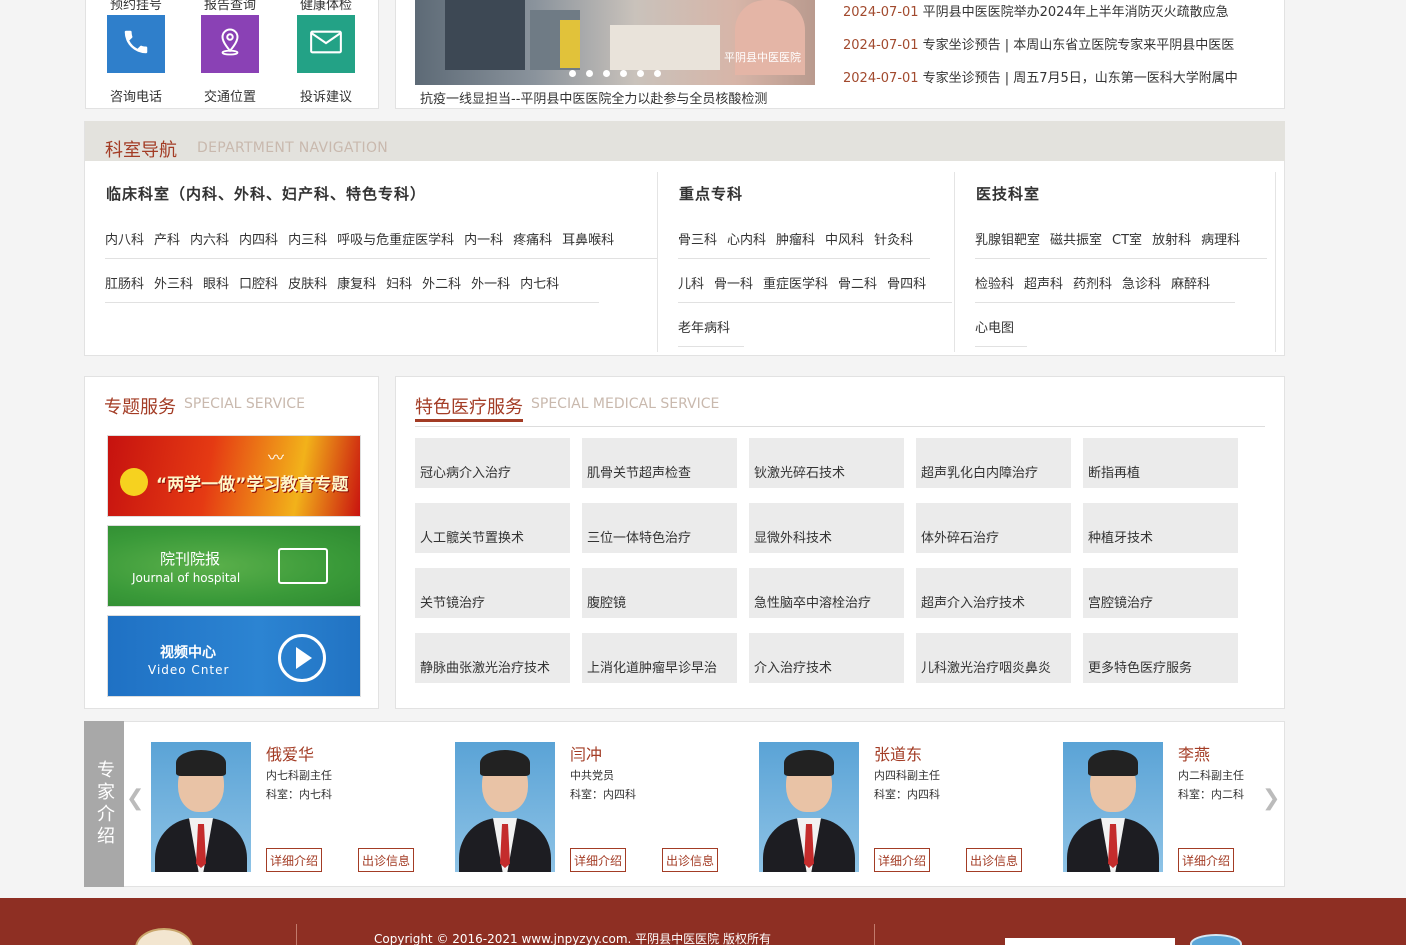  I want to click on medical-service-item: 宫腔镜治疗, so click(1160, 593).